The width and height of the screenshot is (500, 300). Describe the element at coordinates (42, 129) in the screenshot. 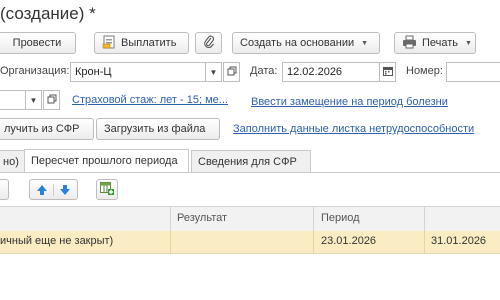

I see `get-from-sfr-label: лучить из СФР` at that location.